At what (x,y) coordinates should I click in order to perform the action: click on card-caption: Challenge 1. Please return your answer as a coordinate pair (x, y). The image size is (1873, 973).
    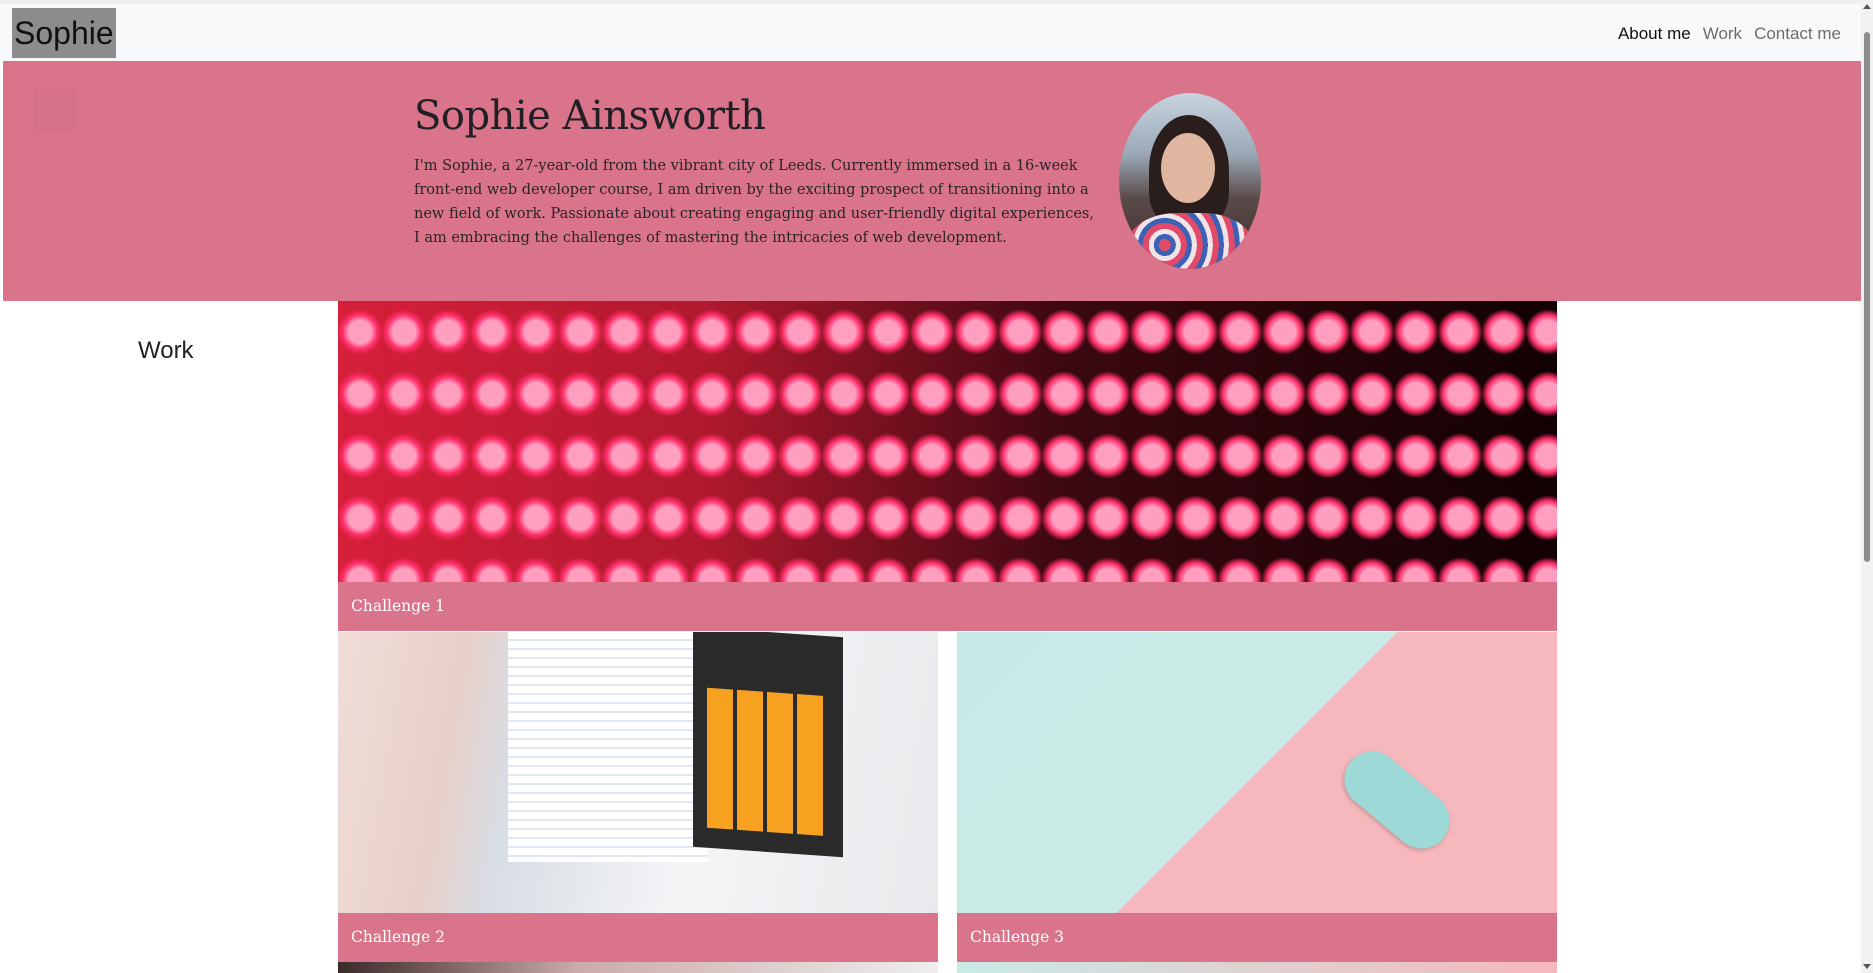
    Looking at the image, I should click on (947, 606).